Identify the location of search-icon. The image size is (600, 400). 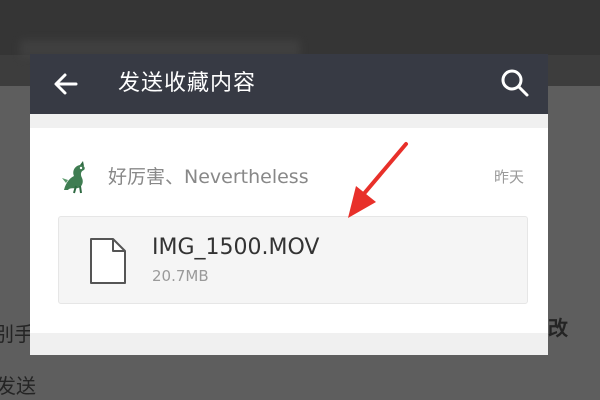
(515, 83).